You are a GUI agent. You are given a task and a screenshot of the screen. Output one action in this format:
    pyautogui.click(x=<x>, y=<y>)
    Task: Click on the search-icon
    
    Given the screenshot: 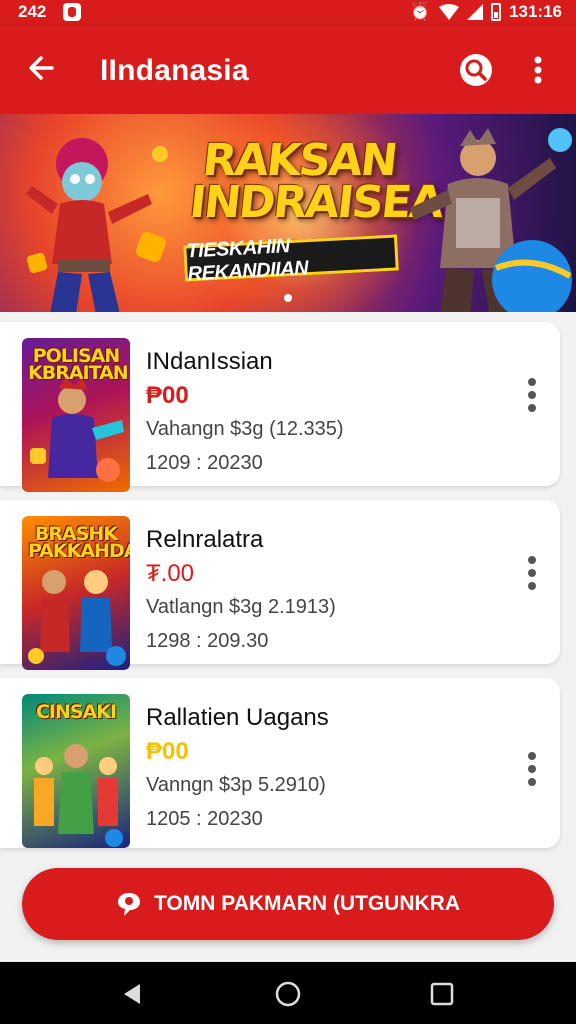 What is the action you would take?
    pyautogui.click(x=476, y=70)
    